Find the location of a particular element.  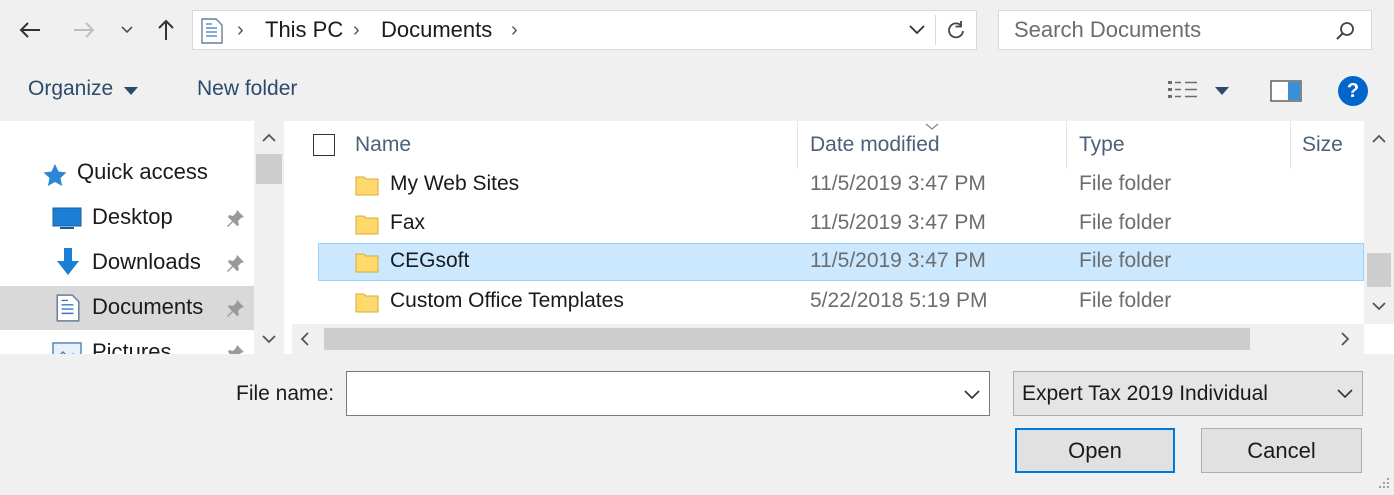

up-arrow-icon is located at coordinates (166, 29).